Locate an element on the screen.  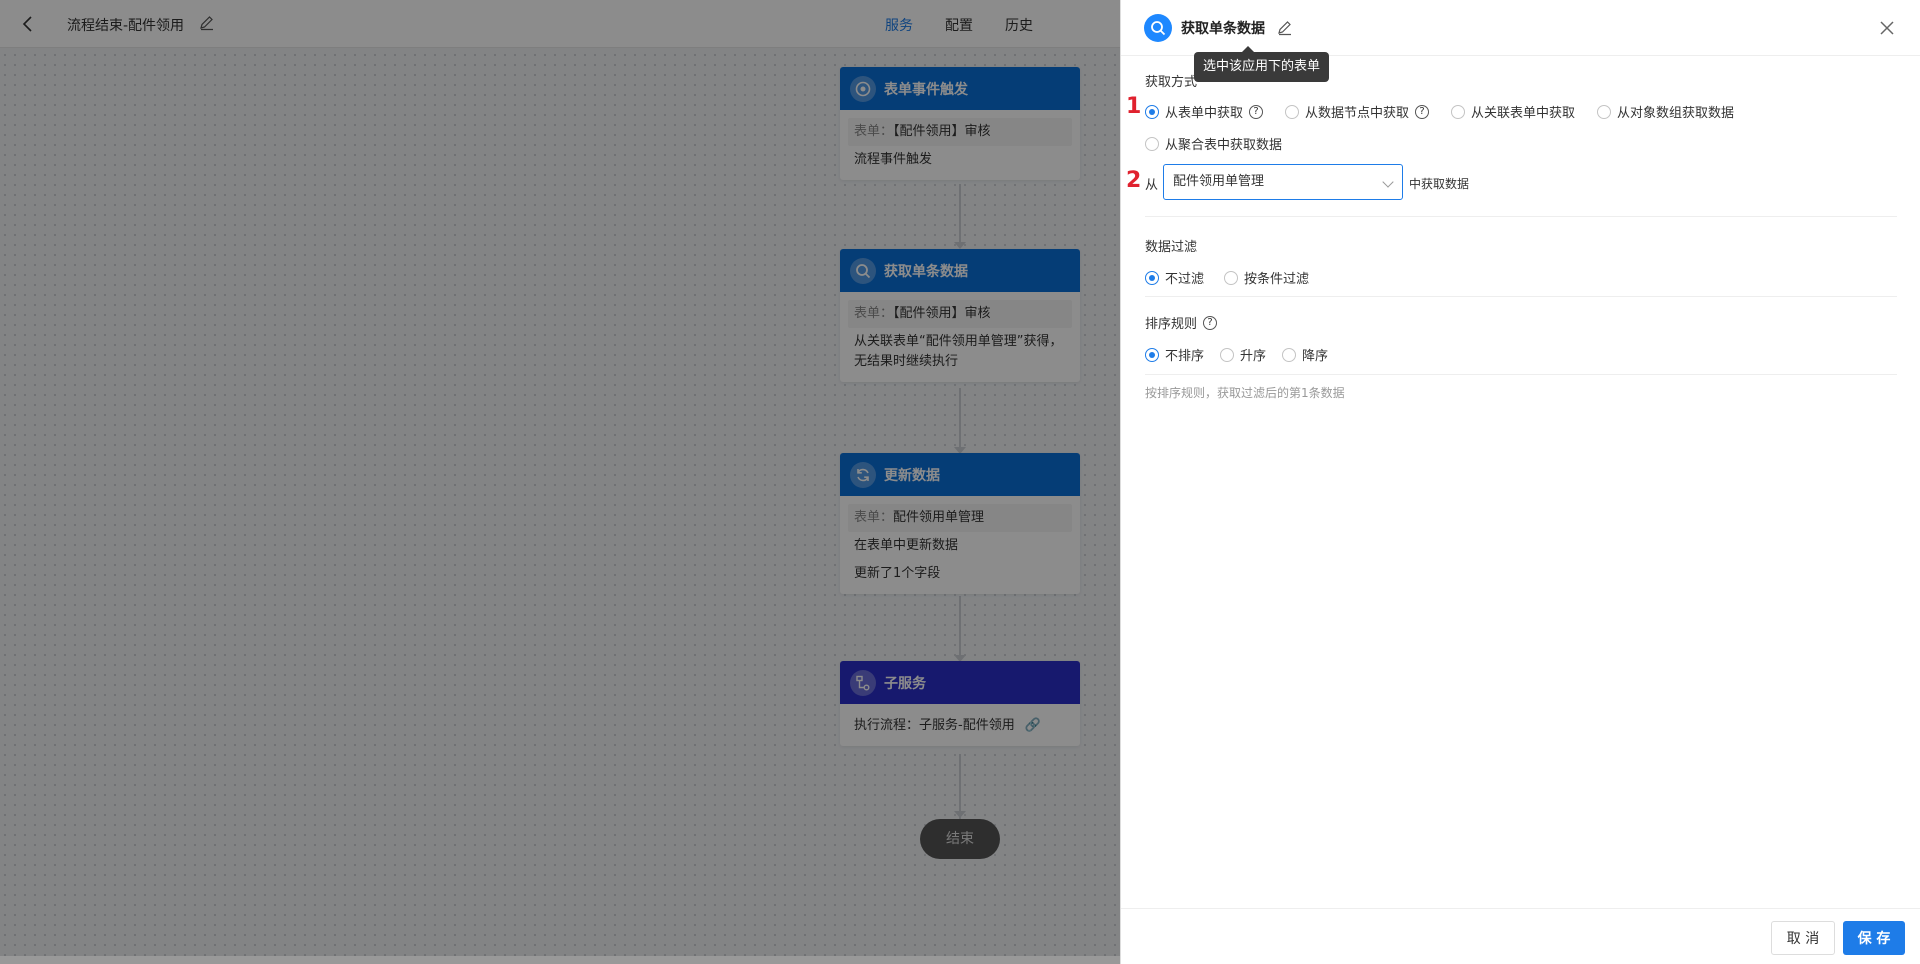
data-filter-label: 数据过滤 is located at coordinates (1171, 247).